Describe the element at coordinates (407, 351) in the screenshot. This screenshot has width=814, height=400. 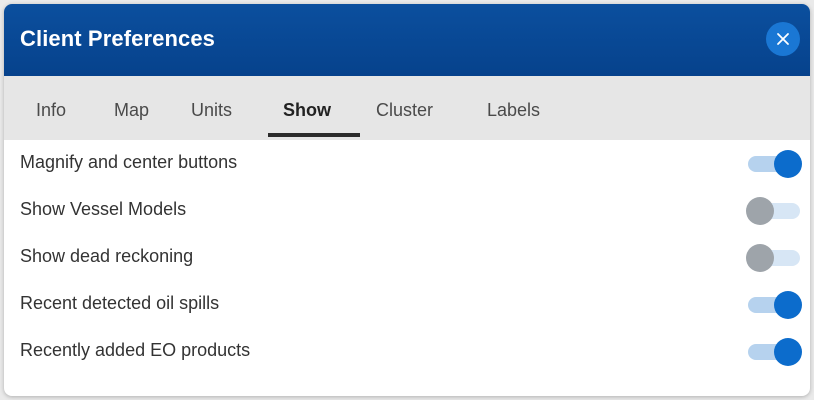
I see `setting-row-eo-products: Recently added EO products` at that location.